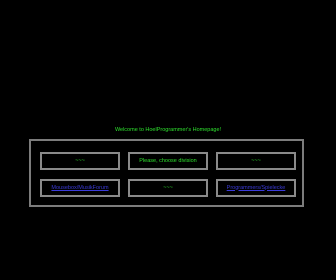 The image size is (336, 280). What do you see at coordinates (256, 161) in the screenshot?
I see `top-right-placeholder: ~~~` at bounding box center [256, 161].